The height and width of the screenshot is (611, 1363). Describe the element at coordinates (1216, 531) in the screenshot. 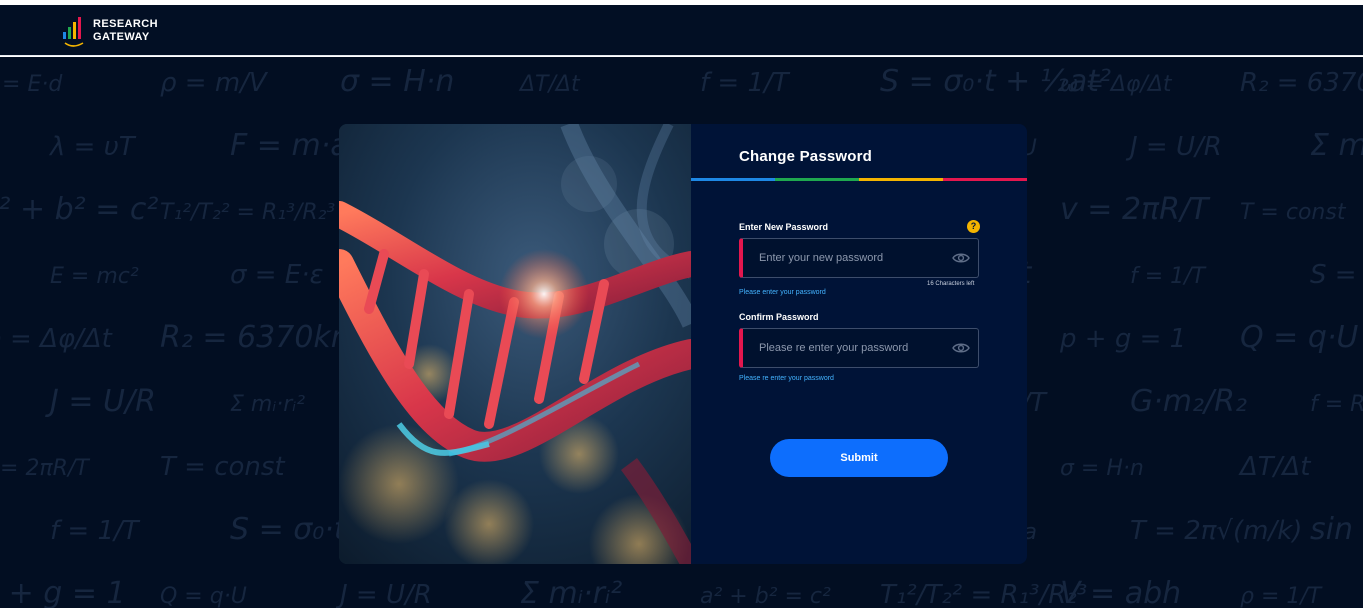

I see `background-formula: T = 2π√(m/k)` at that location.